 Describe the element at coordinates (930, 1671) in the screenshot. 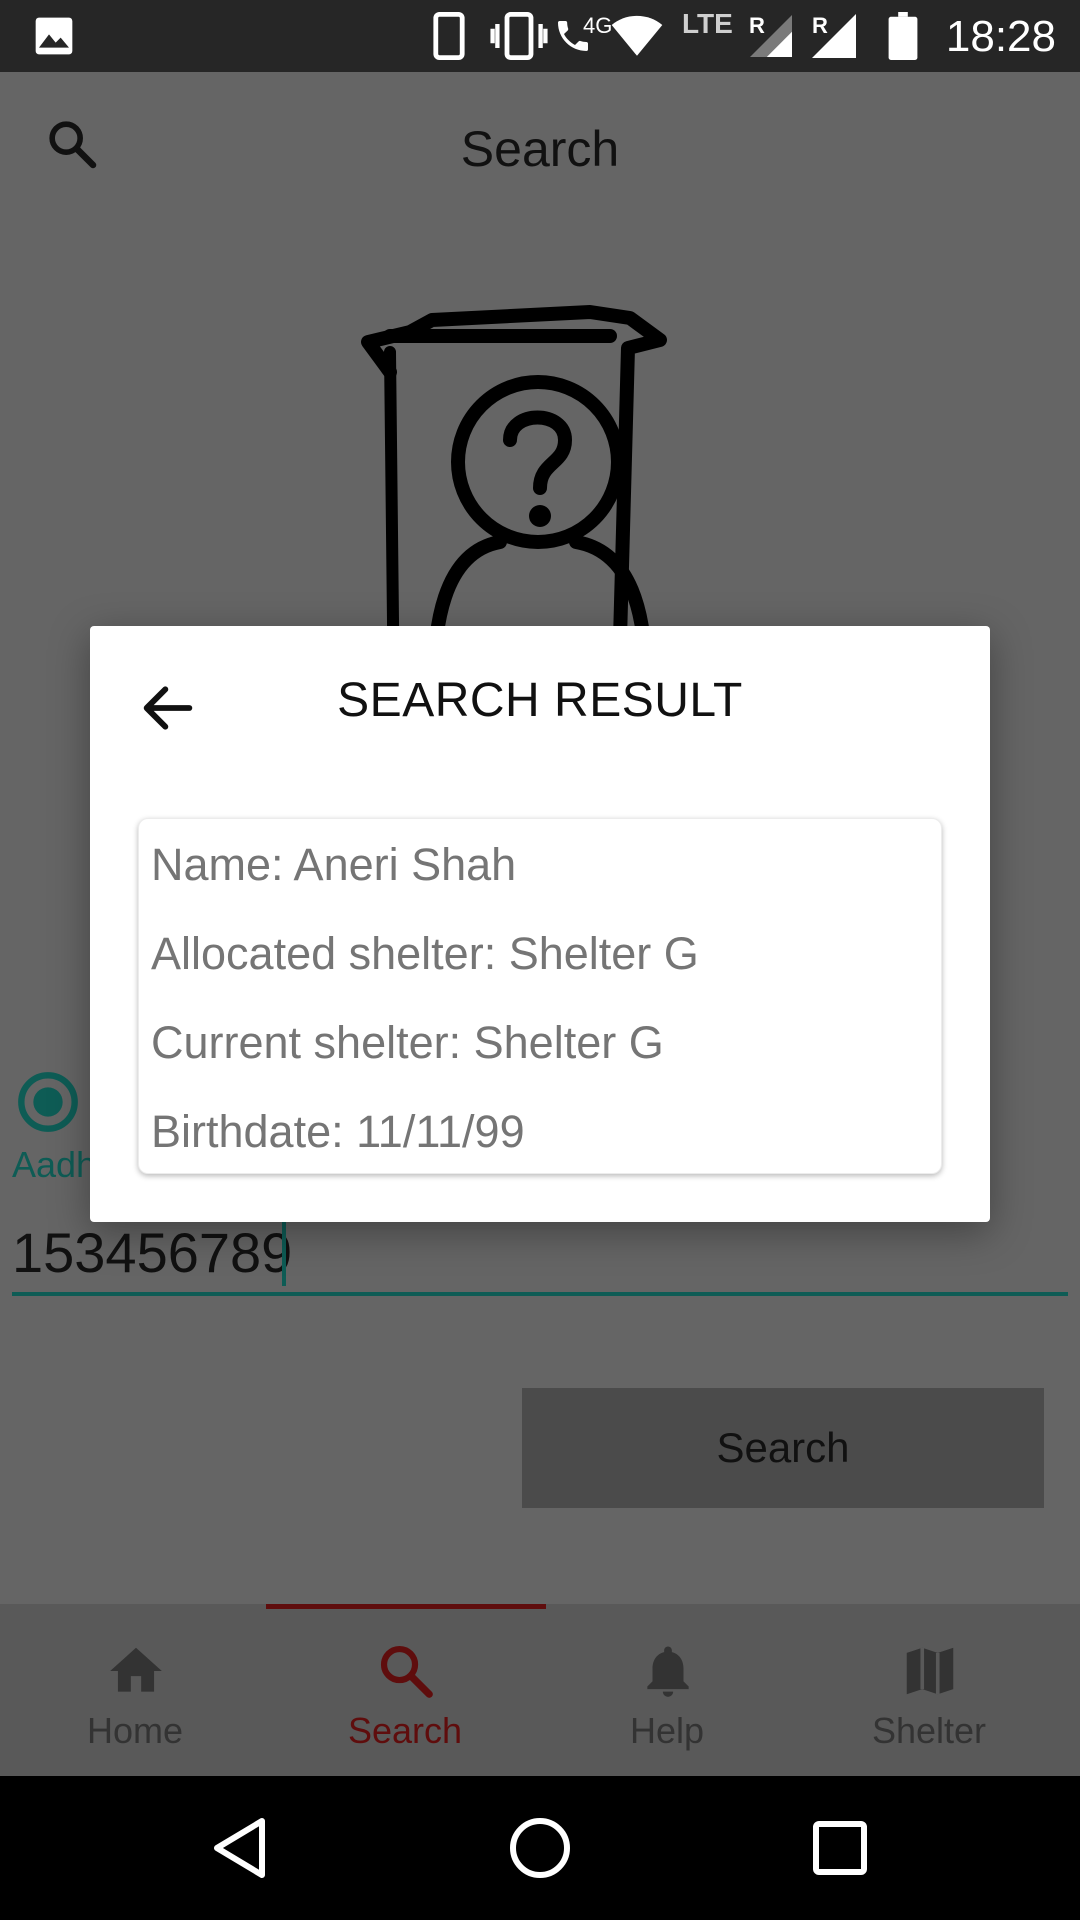

I see `map-icon` at that location.